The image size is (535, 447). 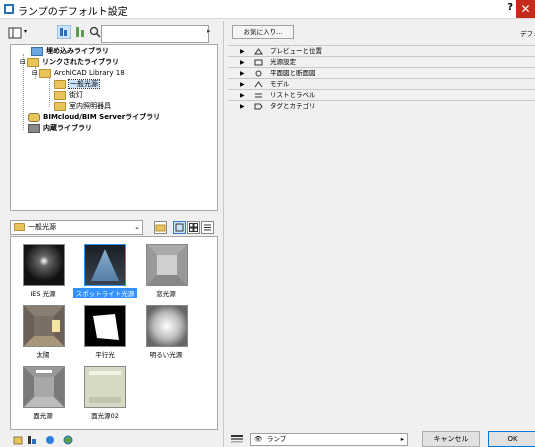 What do you see at coordinates (105, 265) in the screenshot?
I see `spotlight-thumbnail` at bounding box center [105, 265].